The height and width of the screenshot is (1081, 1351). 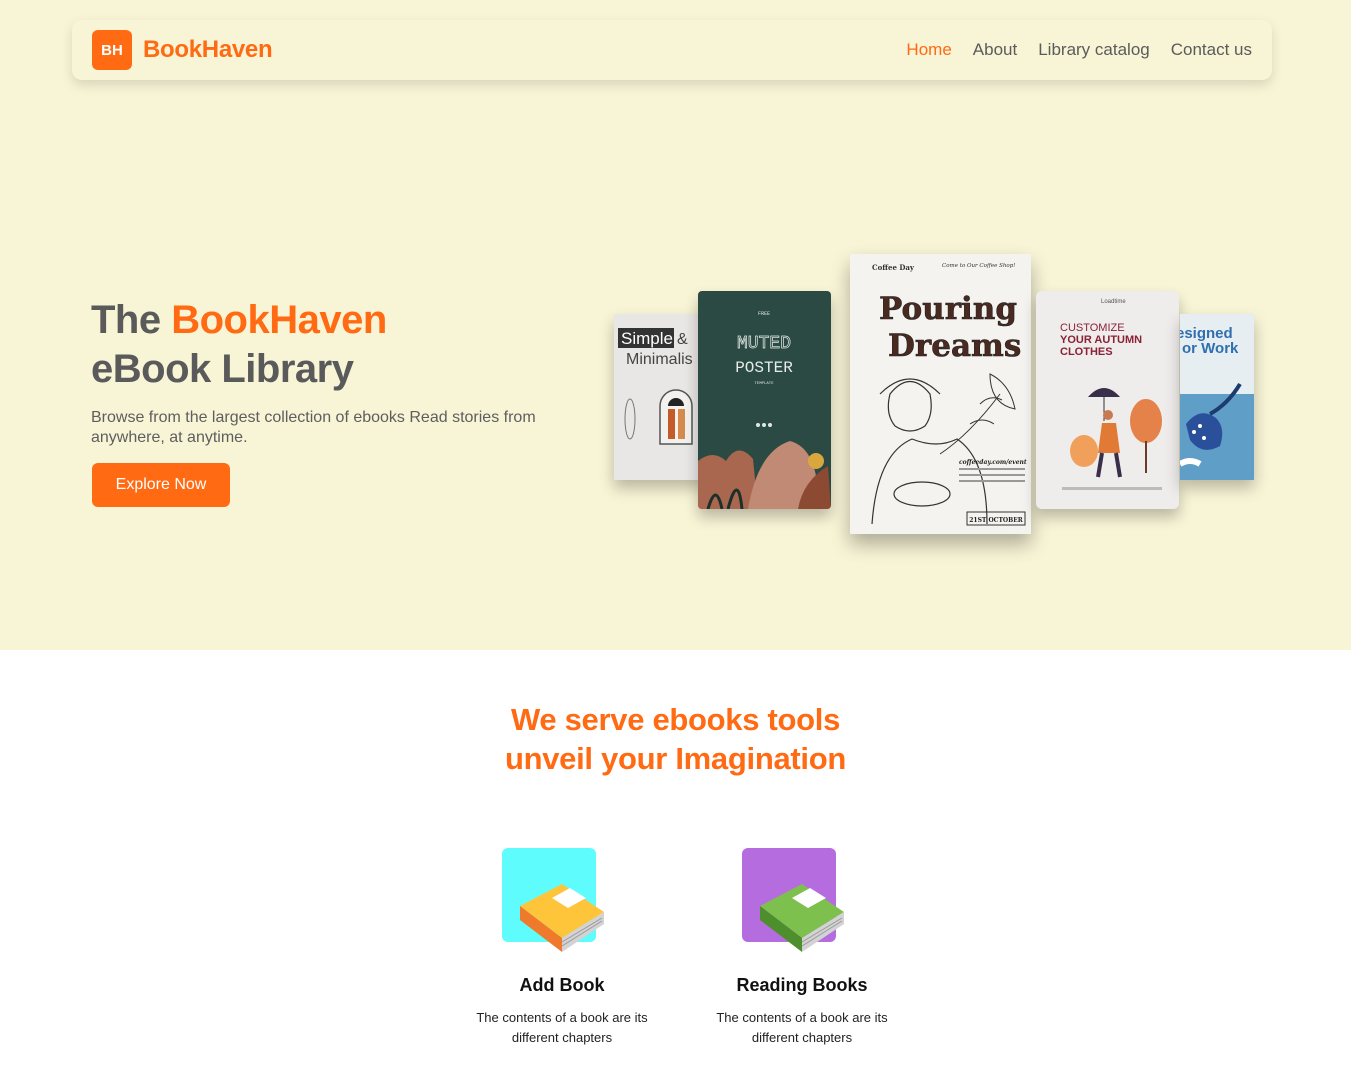 What do you see at coordinates (562, 918) in the screenshot?
I see `orange-book-icon` at bounding box center [562, 918].